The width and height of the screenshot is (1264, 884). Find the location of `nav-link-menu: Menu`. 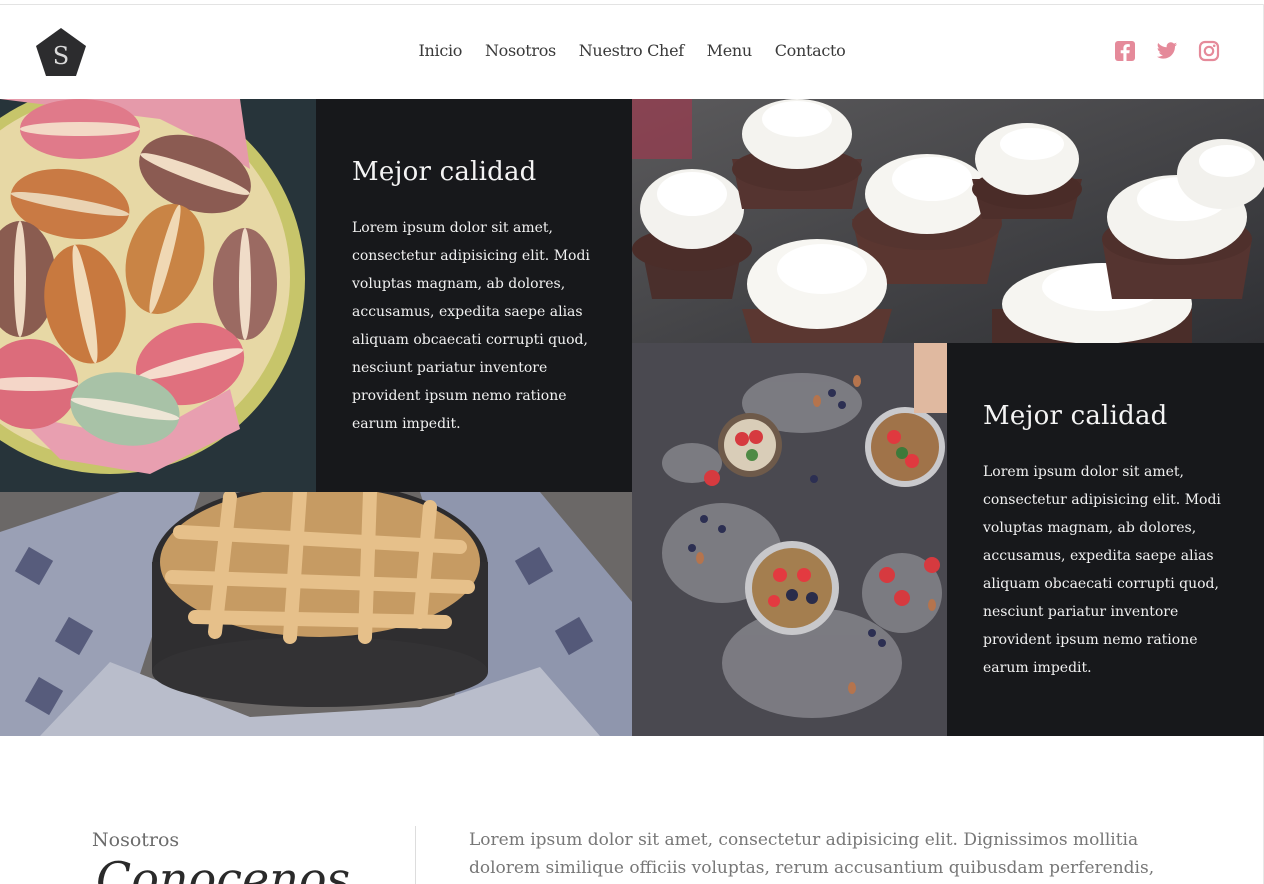

nav-link-menu: Menu is located at coordinates (730, 50).